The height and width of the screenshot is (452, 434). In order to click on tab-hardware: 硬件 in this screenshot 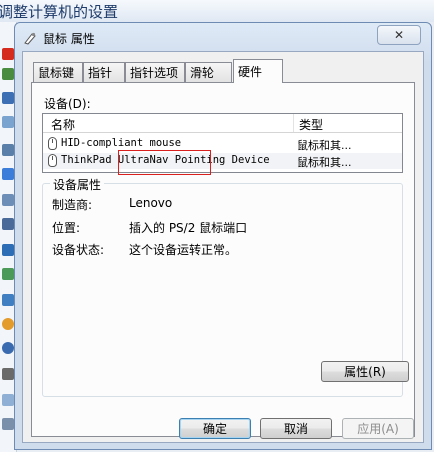, I will do `click(258, 71)`.